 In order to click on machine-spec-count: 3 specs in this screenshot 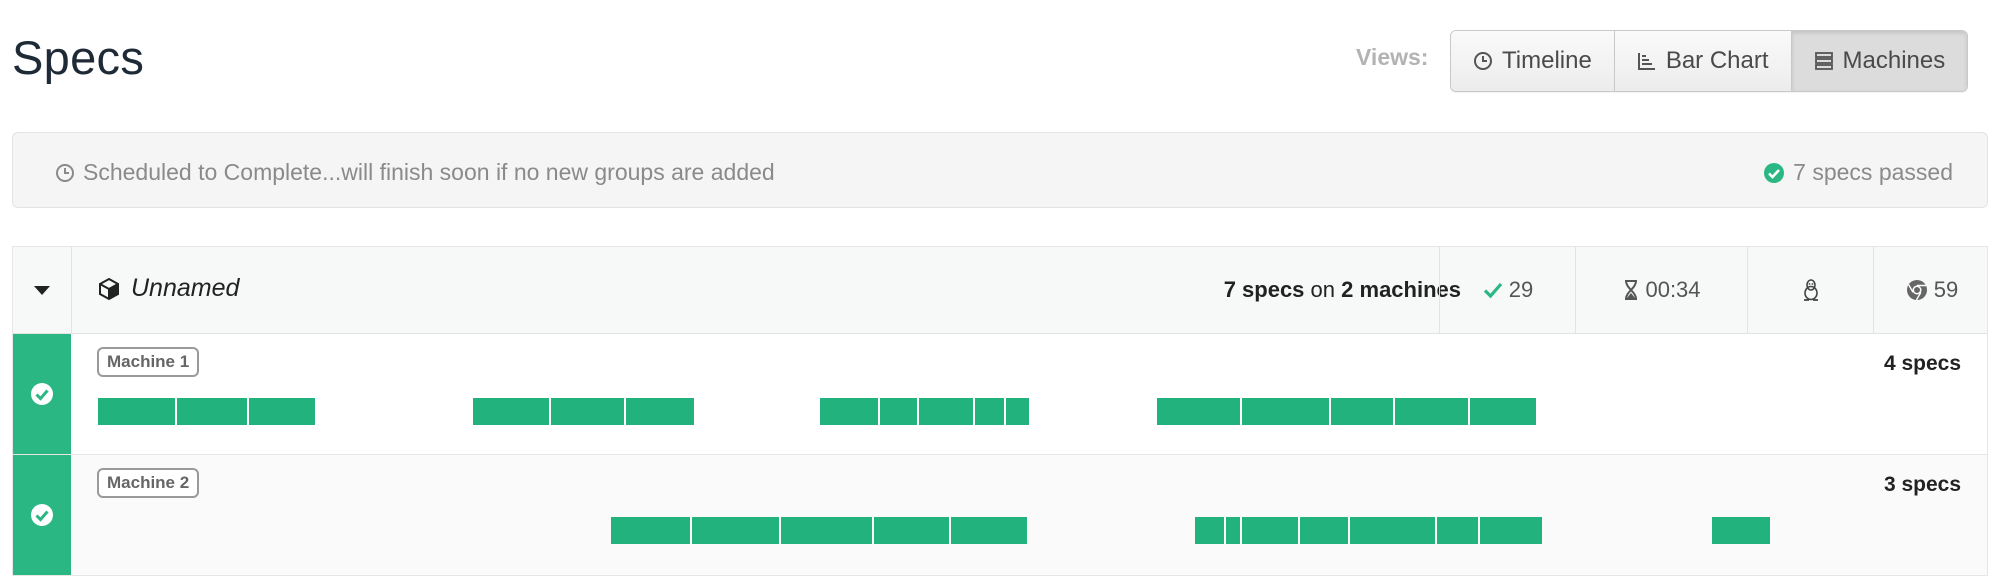, I will do `click(1922, 484)`.